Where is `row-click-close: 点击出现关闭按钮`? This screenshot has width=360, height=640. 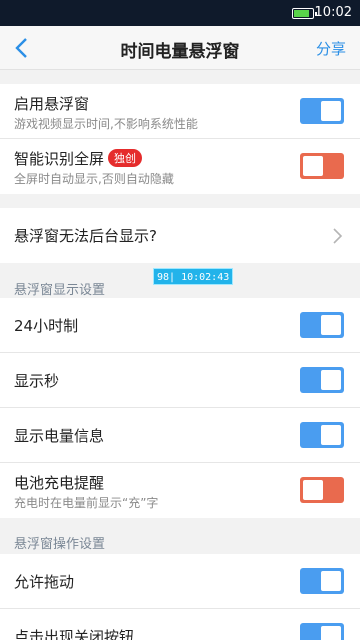
row-click-close: 点击出现关闭按钮 is located at coordinates (180, 624).